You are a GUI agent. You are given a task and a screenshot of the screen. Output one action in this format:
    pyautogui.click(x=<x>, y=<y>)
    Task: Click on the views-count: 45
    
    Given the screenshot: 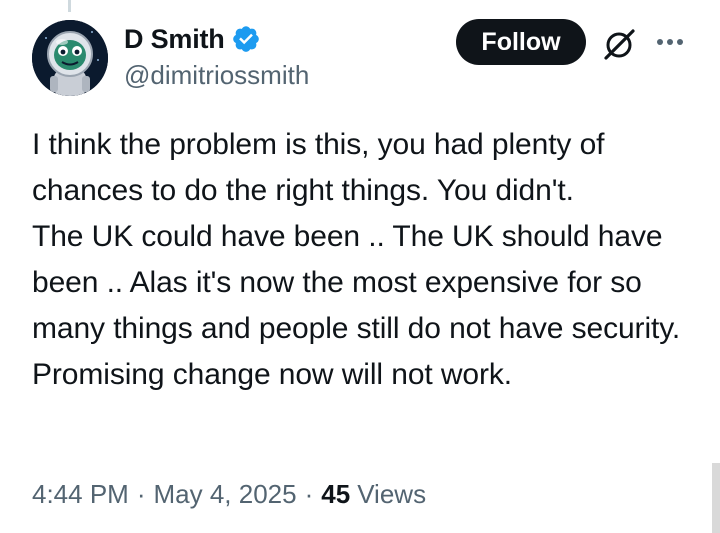 What is the action you would take?
    pyautogui.click(x=336, y=493)
    